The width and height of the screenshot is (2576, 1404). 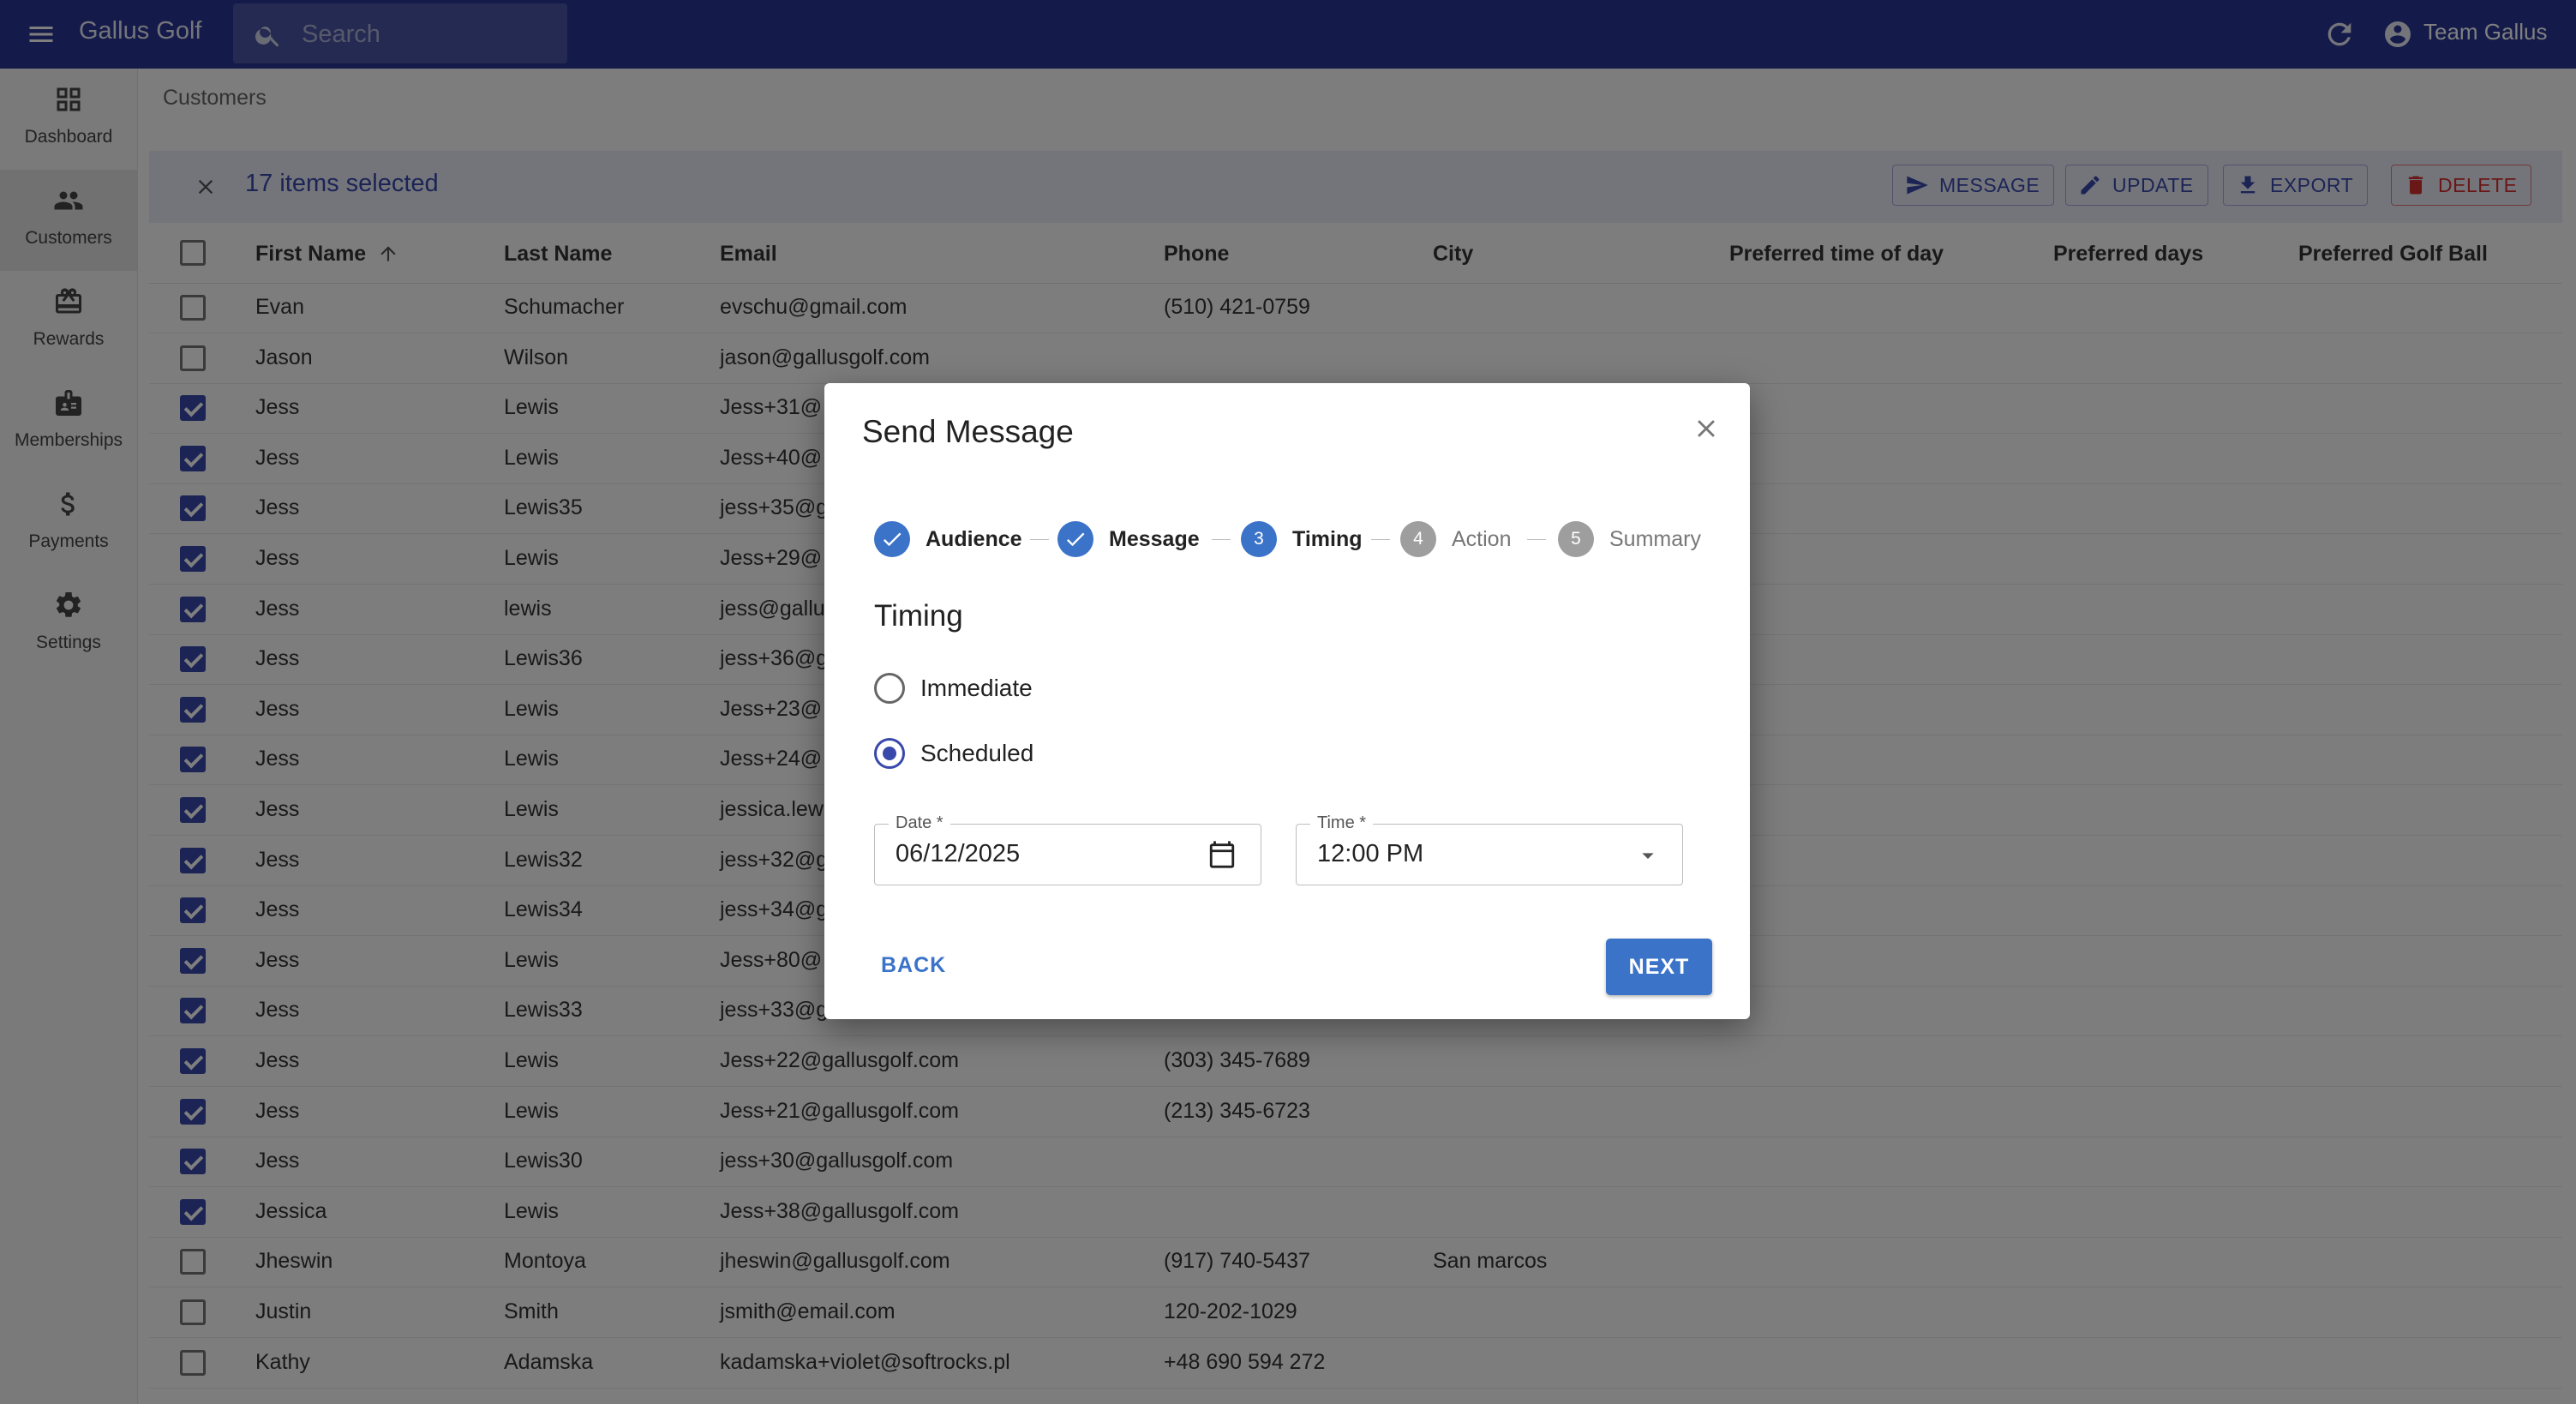 I want to click on step-label: Audience, so click(x=974, y=538).